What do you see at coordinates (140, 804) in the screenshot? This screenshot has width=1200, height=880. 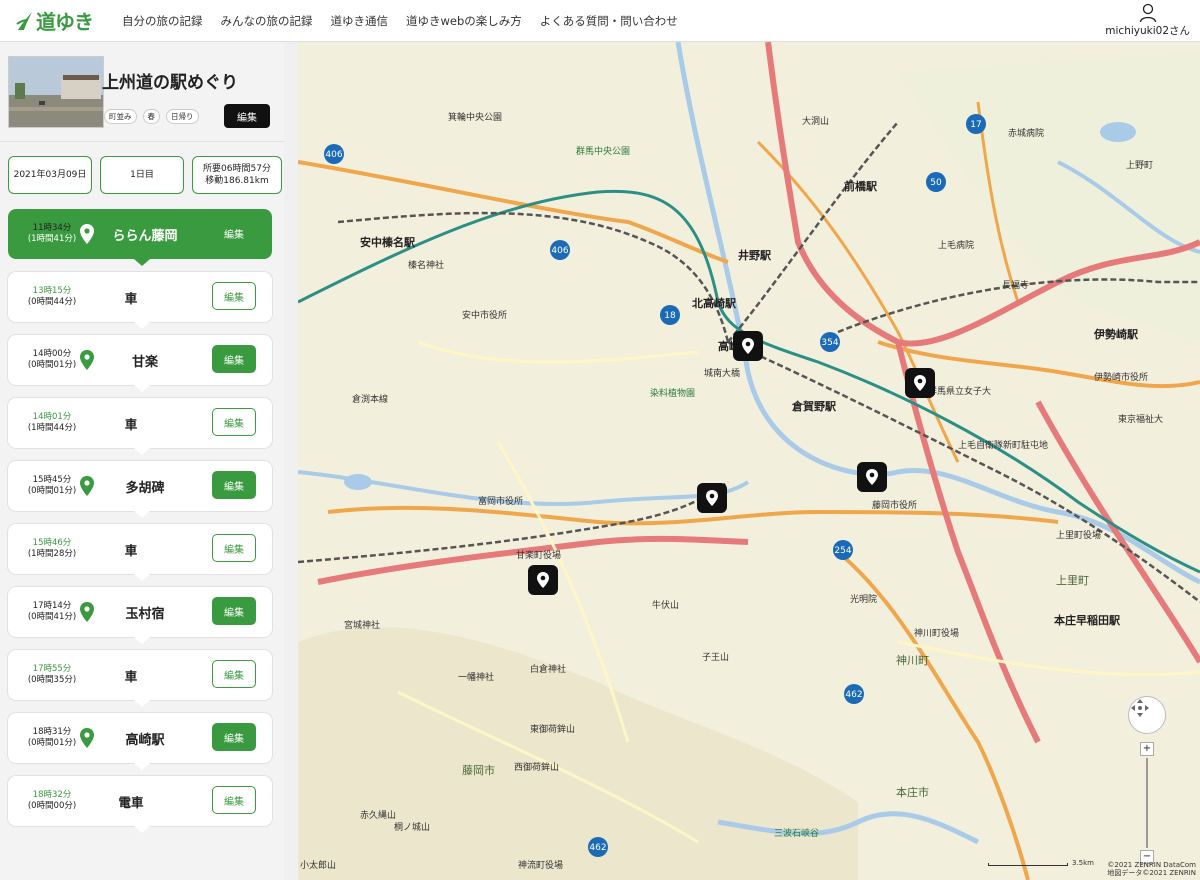 I see `step-card-move: 18時32分 (0時間00分) 電車 編集` at bounding box center [140, 804].